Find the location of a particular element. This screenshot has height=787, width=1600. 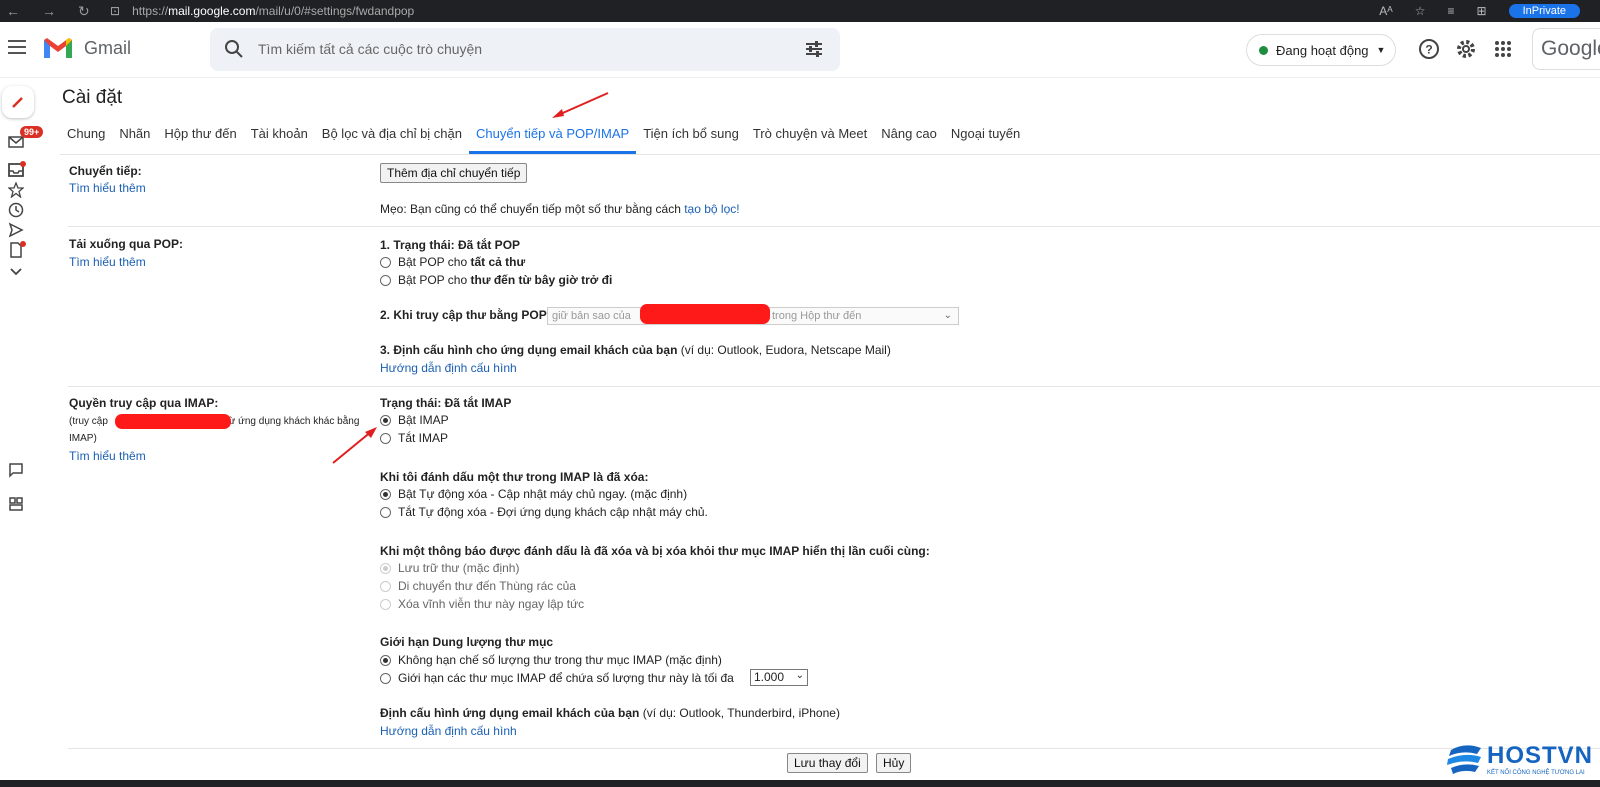

annotation-arrow-icon is located at coordinates (580, 105).